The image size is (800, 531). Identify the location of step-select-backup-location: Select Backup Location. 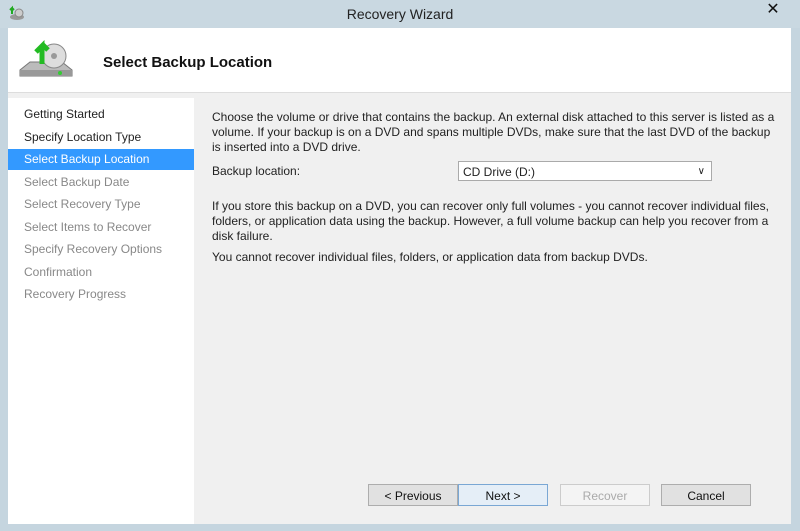
(101, 159).